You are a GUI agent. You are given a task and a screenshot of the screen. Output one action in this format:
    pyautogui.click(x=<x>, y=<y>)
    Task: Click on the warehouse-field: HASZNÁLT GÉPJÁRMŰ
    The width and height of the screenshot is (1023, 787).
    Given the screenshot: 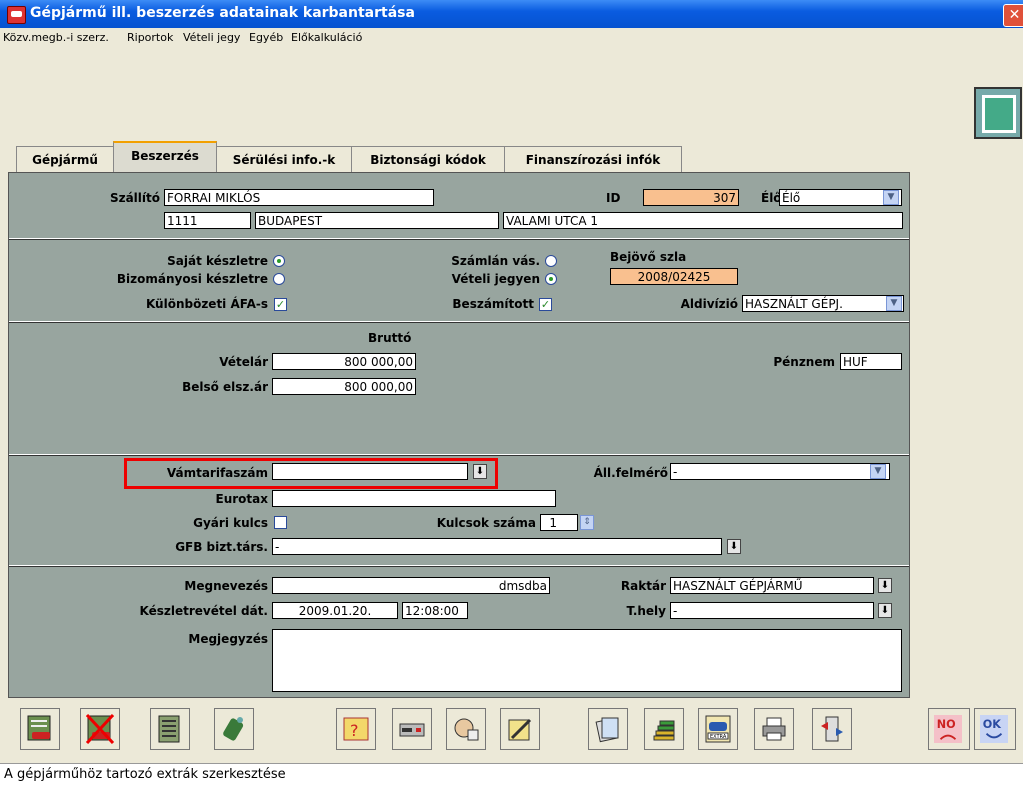 What is the action you would take?
    pyautogui.click(x=772, y=585)
    